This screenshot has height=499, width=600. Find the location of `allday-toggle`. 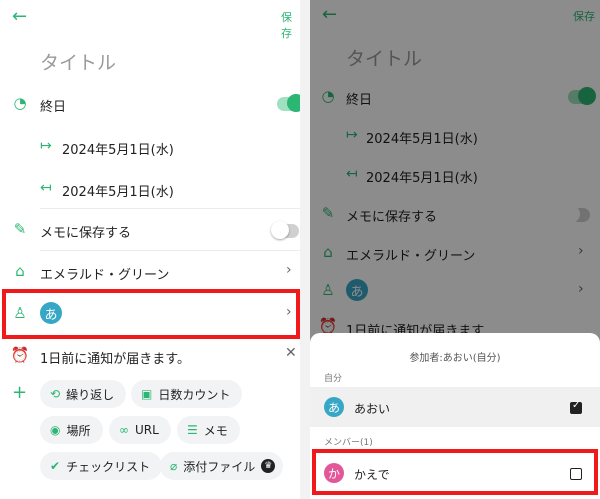

allday-toggle is located at coordinates (288, 103).